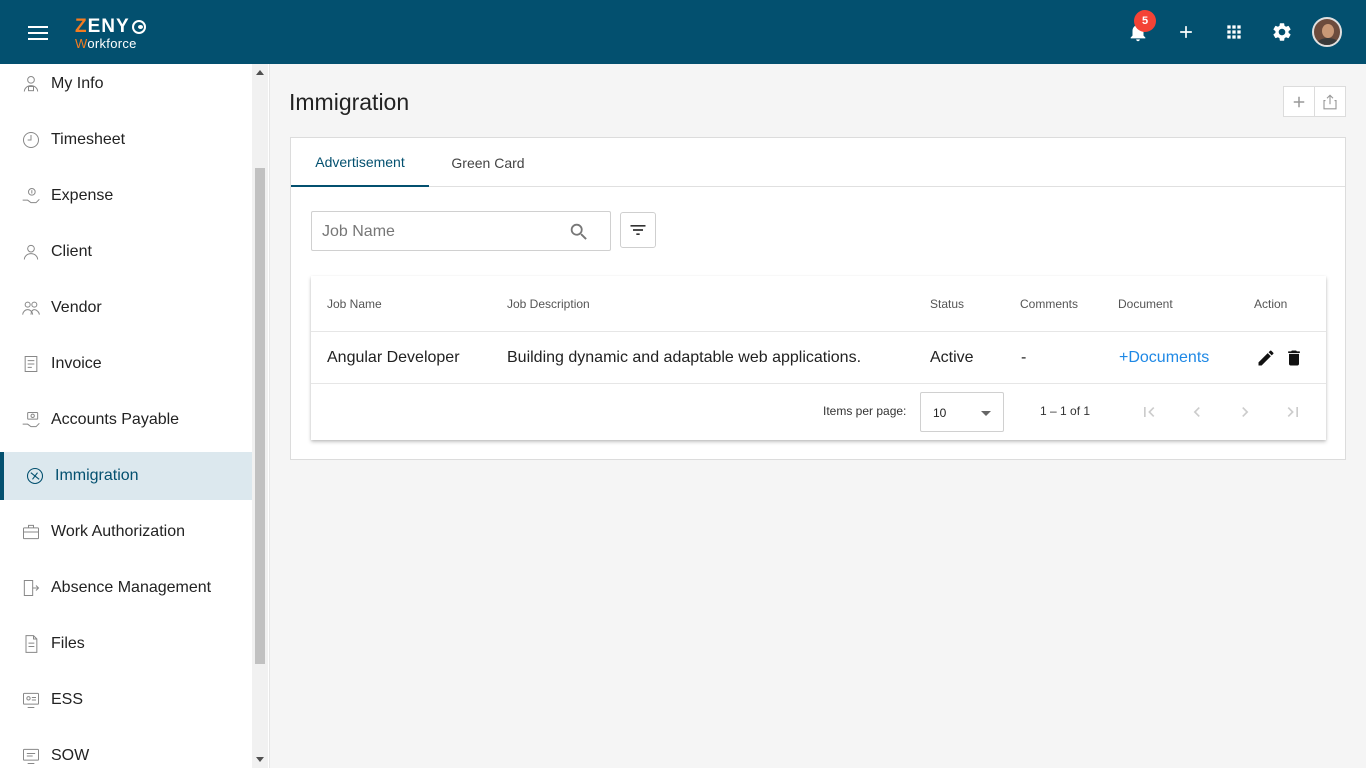 This screenshot has width=1366, height=768. What do you see at coordinates (31, 308) in the screenshot?
I see `group-icon` at bounding box center [31, 308].